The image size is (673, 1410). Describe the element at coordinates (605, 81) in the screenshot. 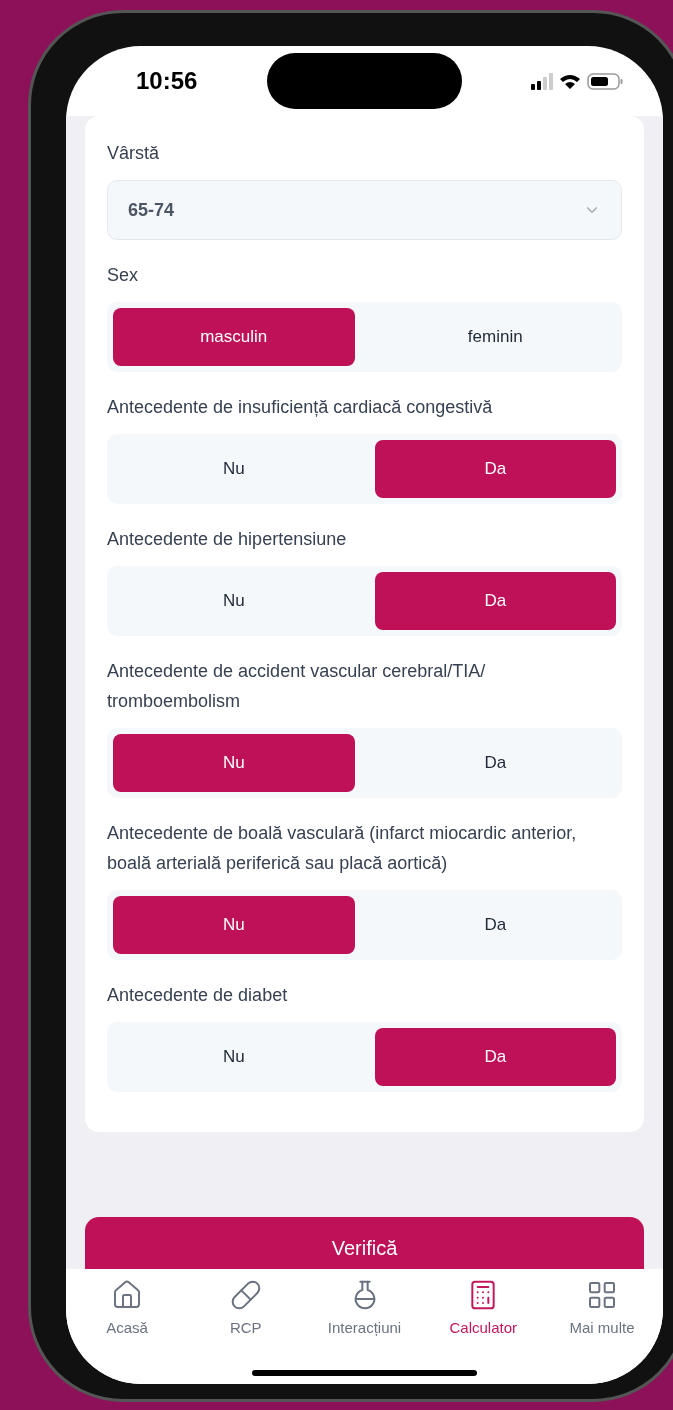

I see `battery-icon` at that location.